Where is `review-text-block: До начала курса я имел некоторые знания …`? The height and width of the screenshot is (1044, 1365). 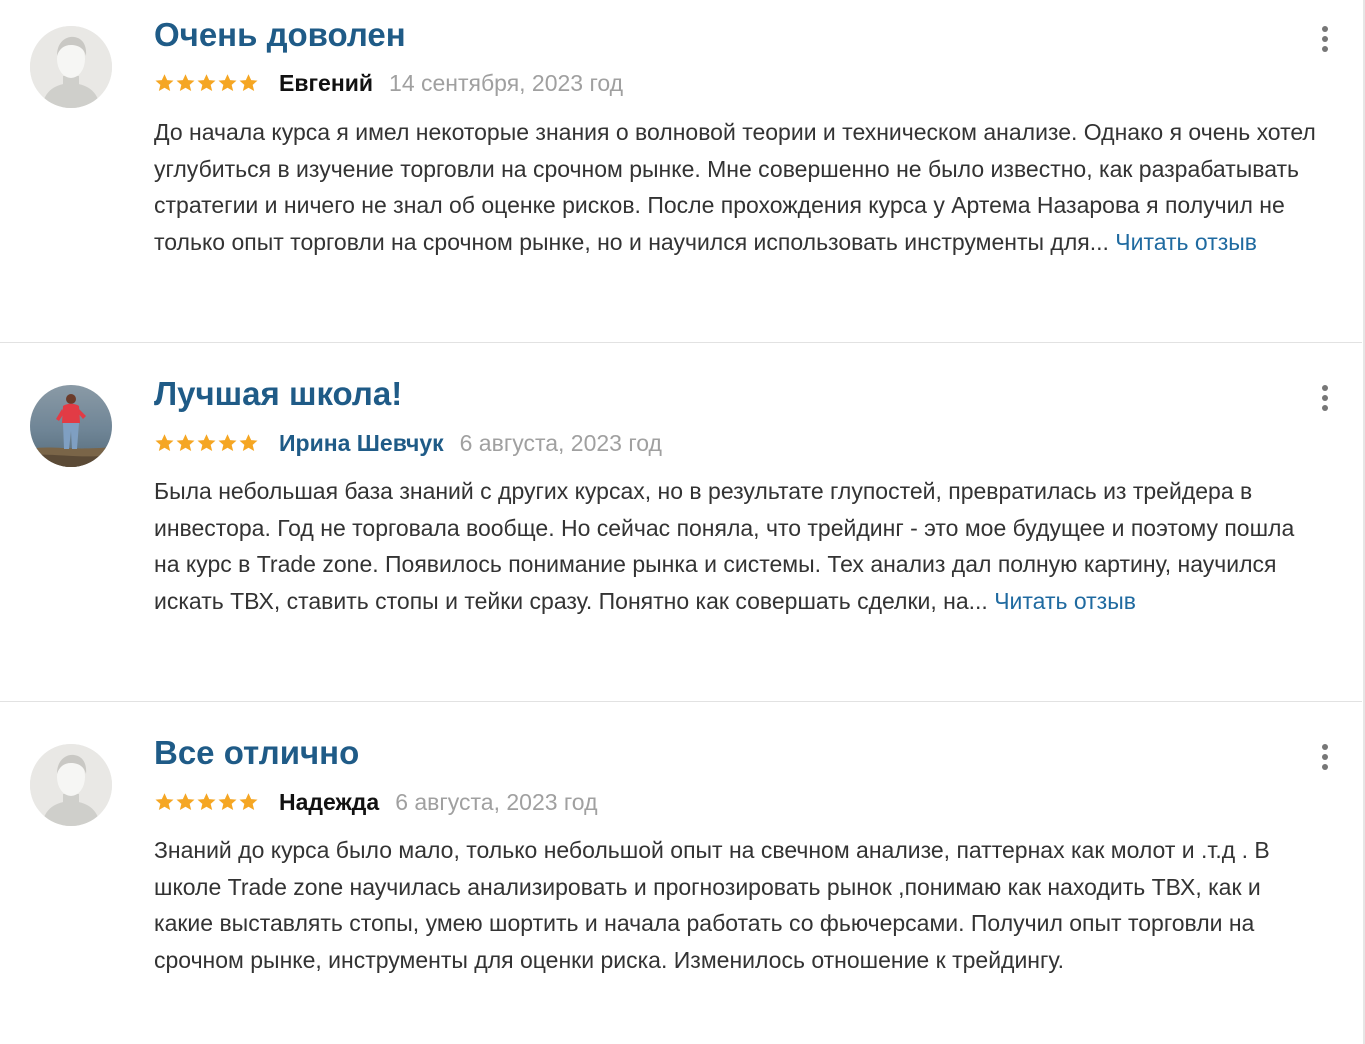 review-text-block: До начала курса я имел некоторые знания … is located at coordinates (739, 187).